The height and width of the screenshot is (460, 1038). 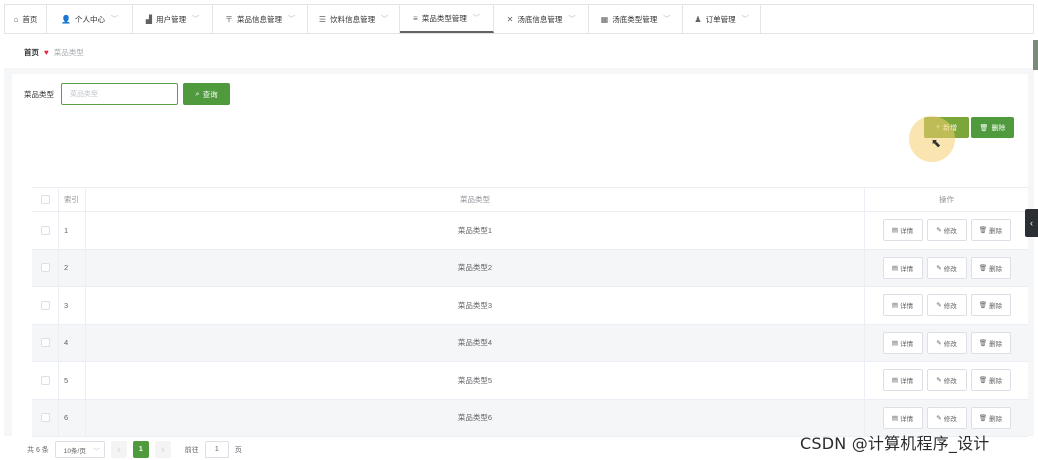 What do you see at coordinates (118, 449) in the screenshot?
I see `prev-page-button: ‹` at bounding box center [118, 449].